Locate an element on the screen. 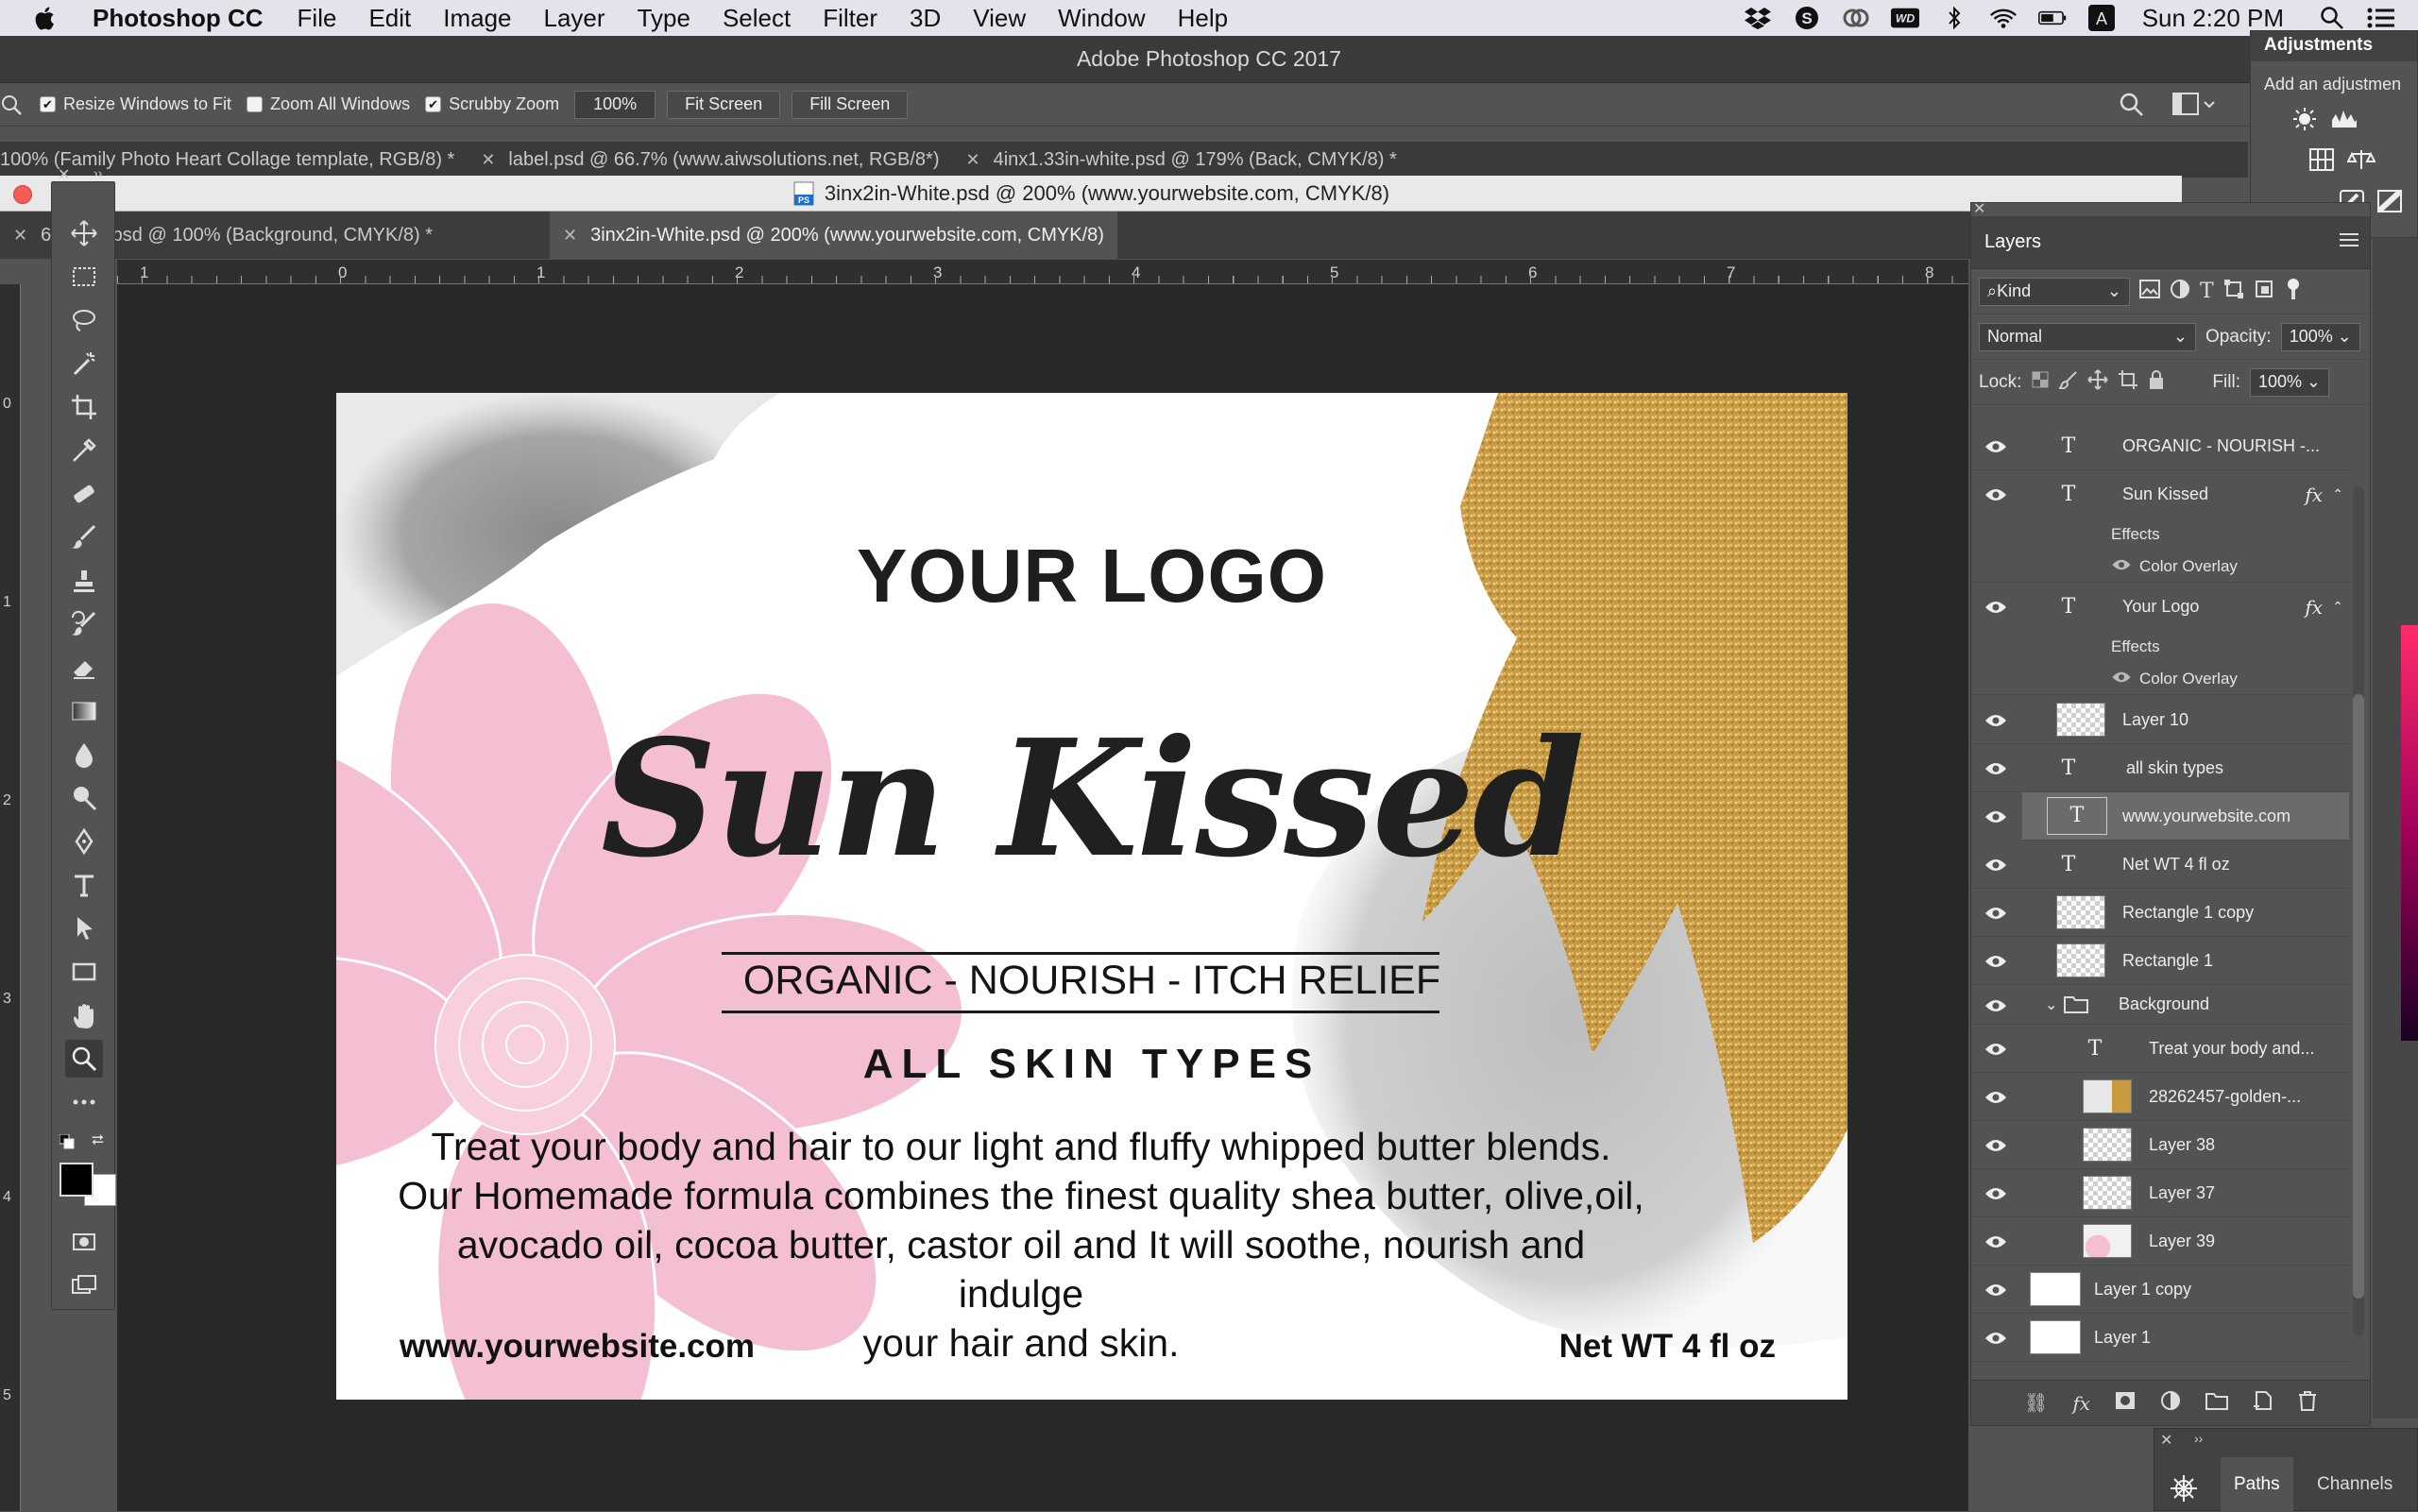  eraser-tool-icon is located at coordinates (84, 668).